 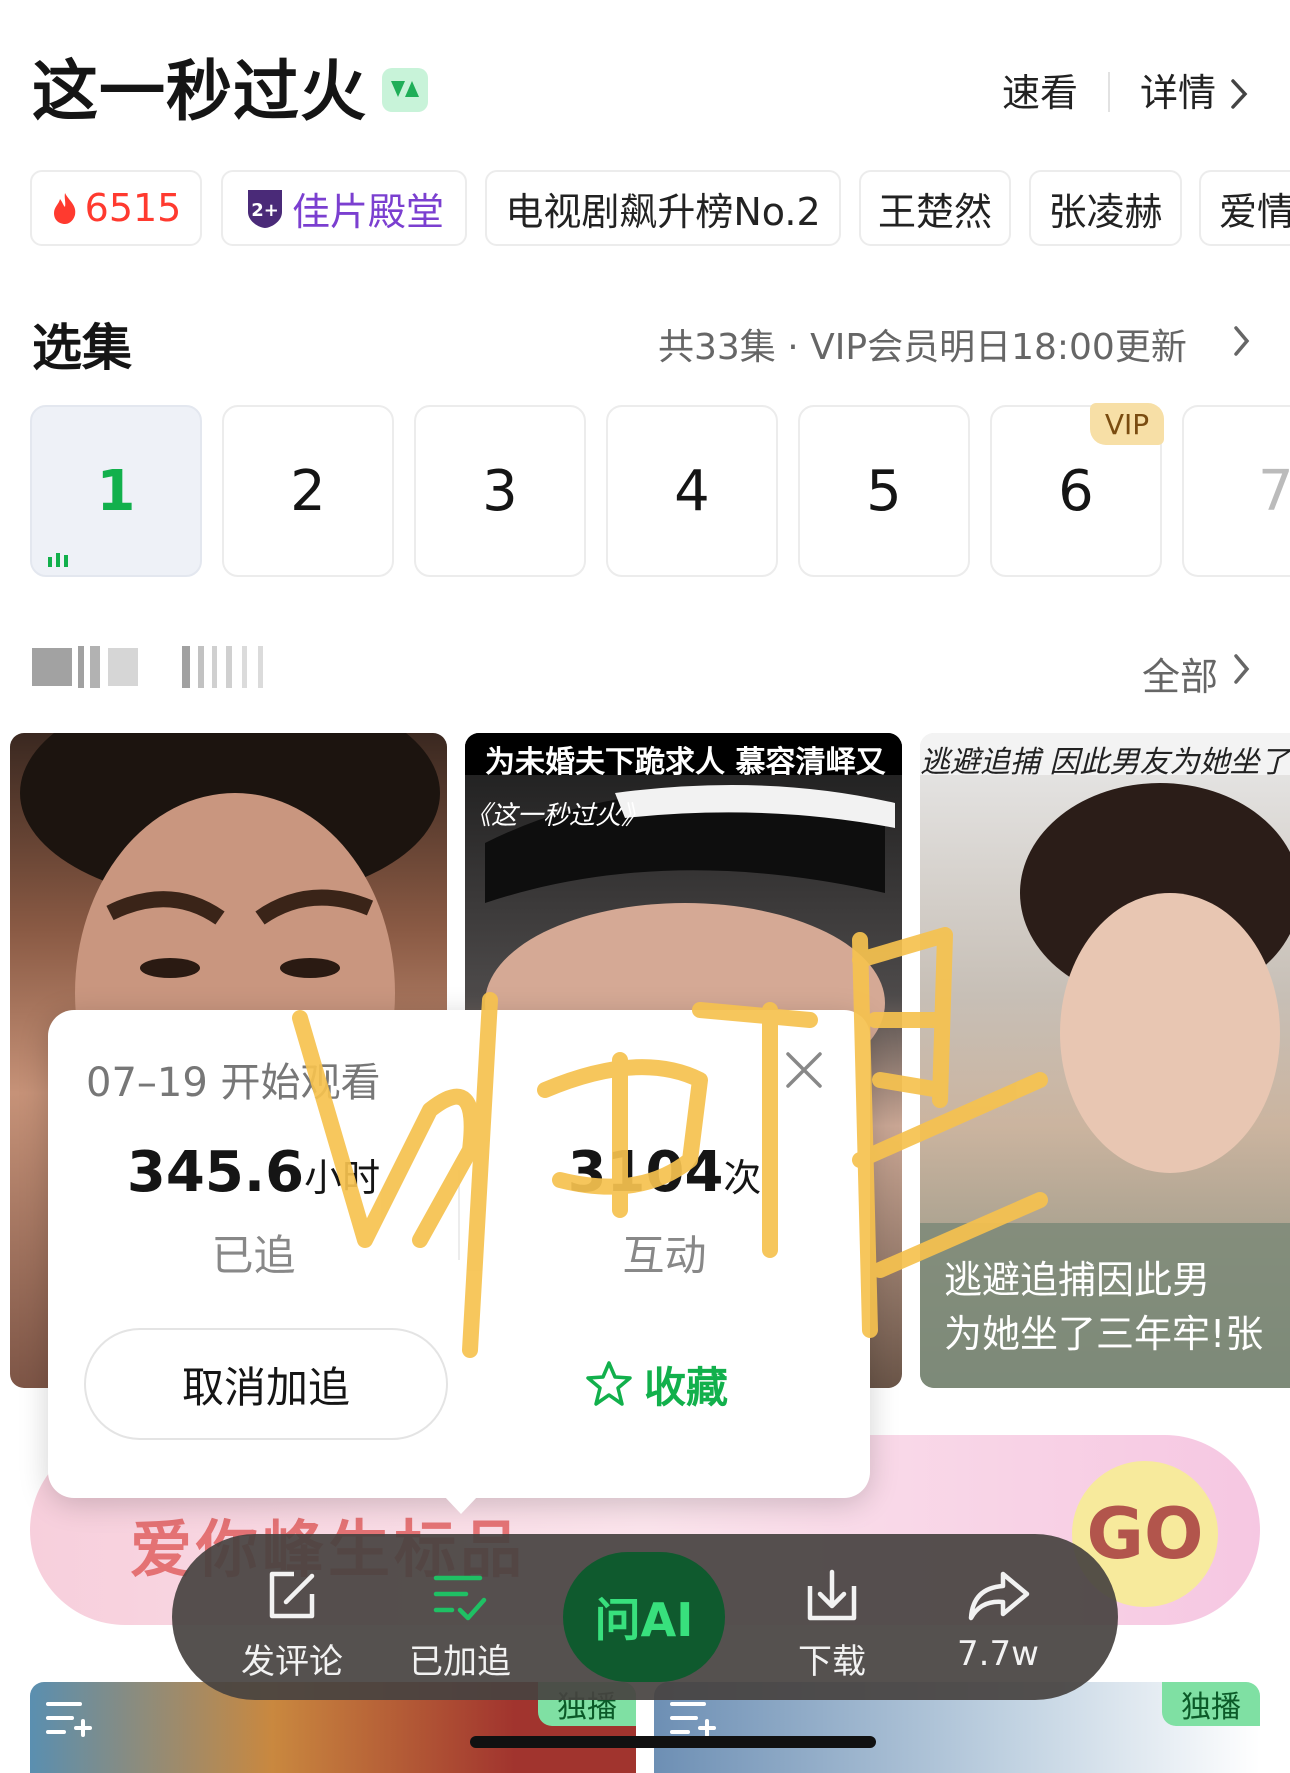 What do you see at coordinates (1105, 762) in the screenshot?
I see `card-overlay-title: 逃避追捕 因此男友为她坐了三` at bounding box center [1105, 762].